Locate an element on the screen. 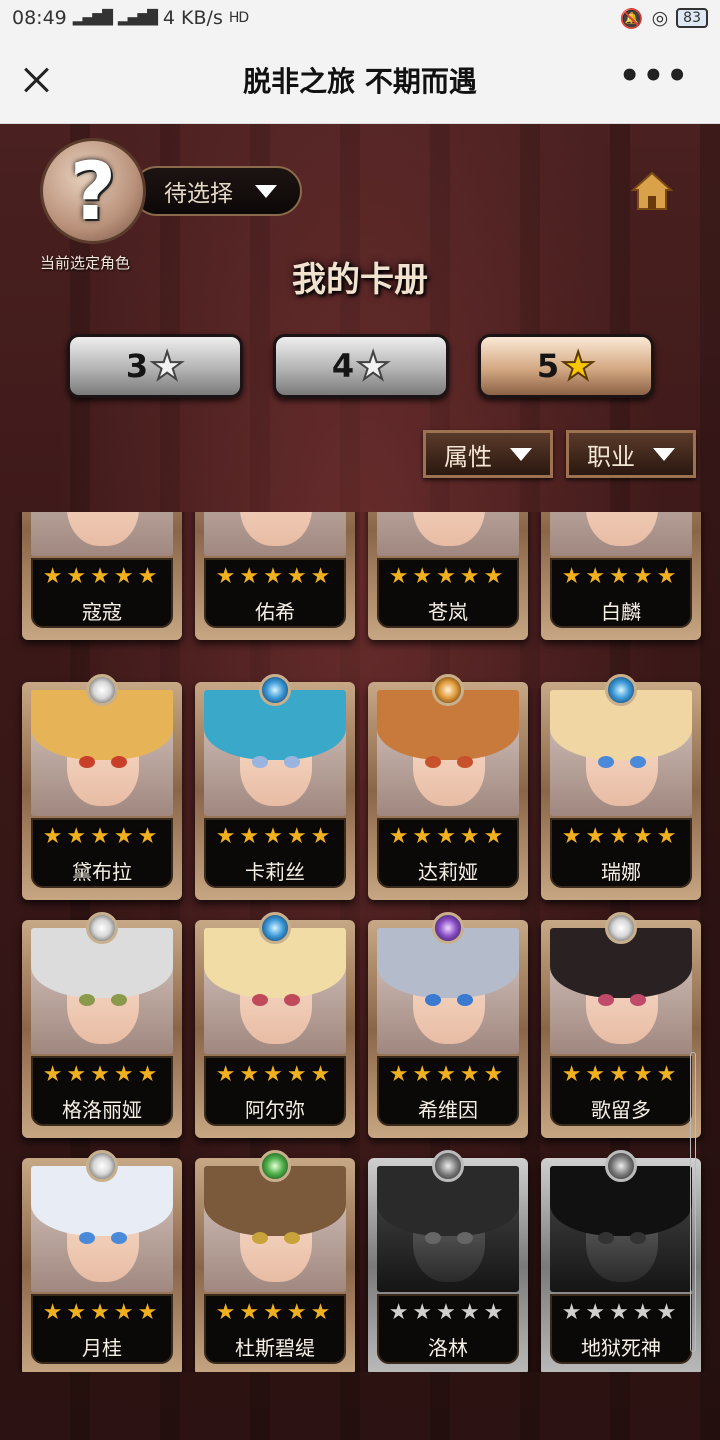  title-bar: 脱非之旅 不期而遇 ••• is located at coordinates (360, 80).